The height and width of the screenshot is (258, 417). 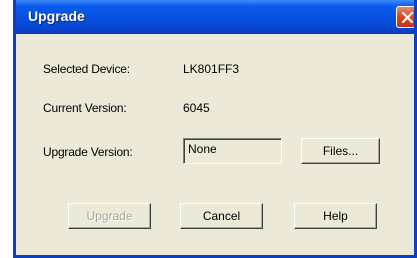 I want to click on upgrade-version-field: None, so click(x=232, y=151).